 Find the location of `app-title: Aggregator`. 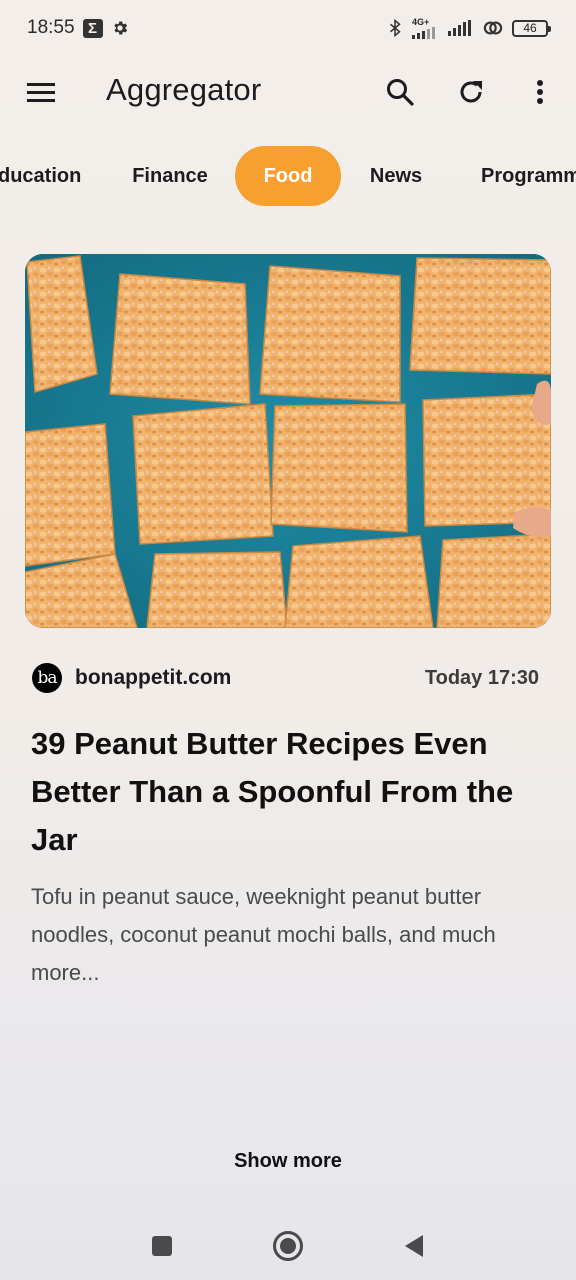

app-title: Aggregator is located at coordinates (184, 89).